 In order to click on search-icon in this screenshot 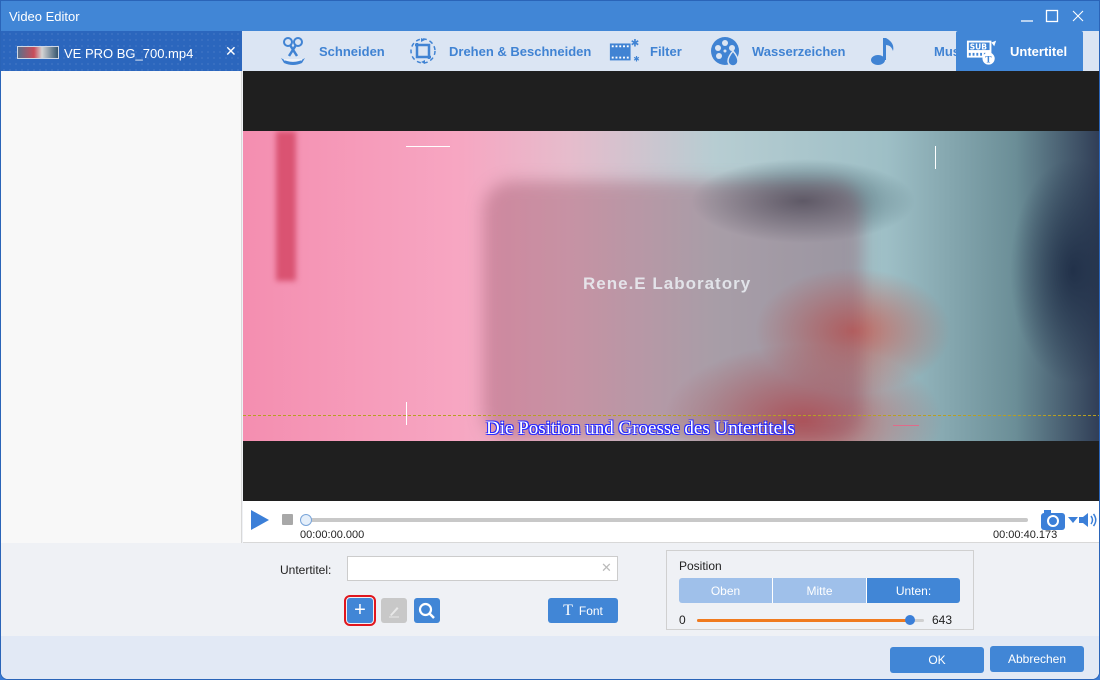, I will do `click(426, 610)`.